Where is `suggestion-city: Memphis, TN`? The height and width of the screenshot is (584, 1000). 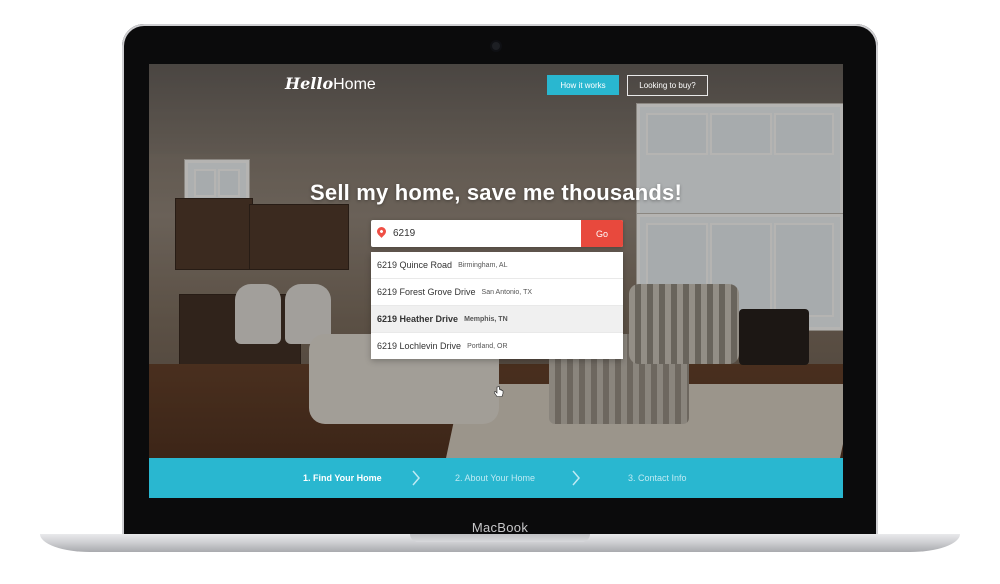
suggestion-city: Memphis, TN is located at coordinates (486, 319).